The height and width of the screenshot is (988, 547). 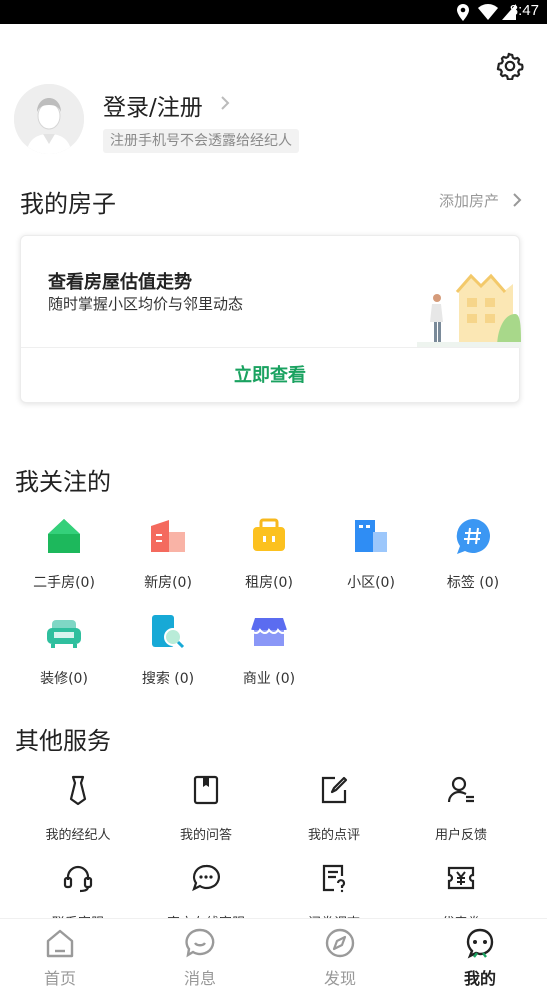 I want to click on service-user-feedback: 用户反馈, so click(x=461, y=808).